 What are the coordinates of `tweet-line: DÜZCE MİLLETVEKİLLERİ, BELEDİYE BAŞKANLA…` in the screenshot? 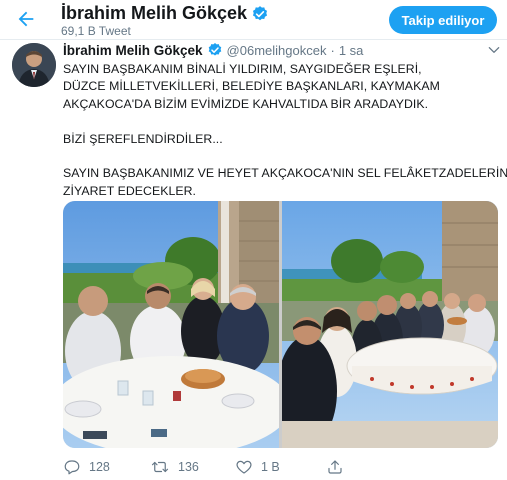 It's located at (251, 86).